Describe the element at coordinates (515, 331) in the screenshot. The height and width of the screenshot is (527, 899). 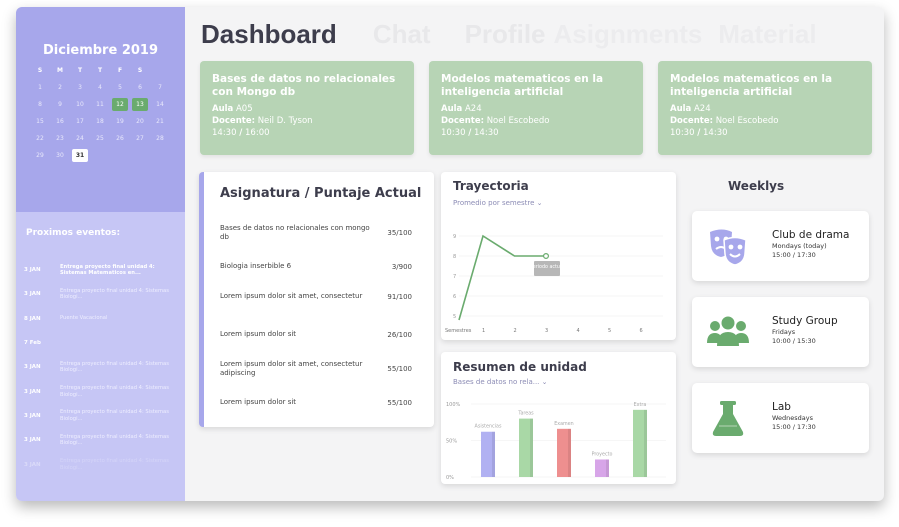
I see `x-tick-label: 2` at that location.